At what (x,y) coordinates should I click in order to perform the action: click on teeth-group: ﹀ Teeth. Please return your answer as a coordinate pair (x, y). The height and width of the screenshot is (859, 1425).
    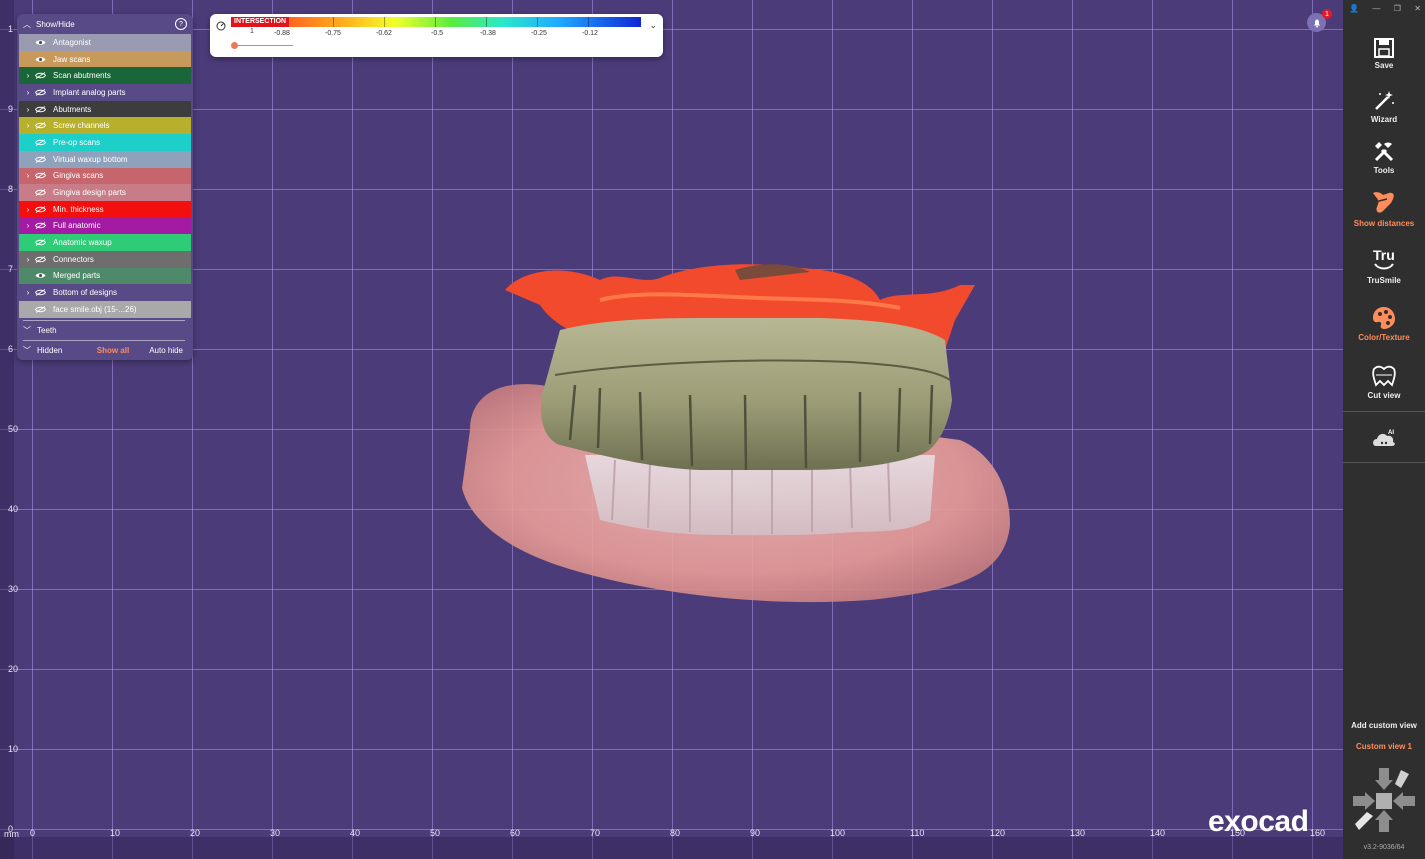
    Looking at the image, I should click on (105, 330).